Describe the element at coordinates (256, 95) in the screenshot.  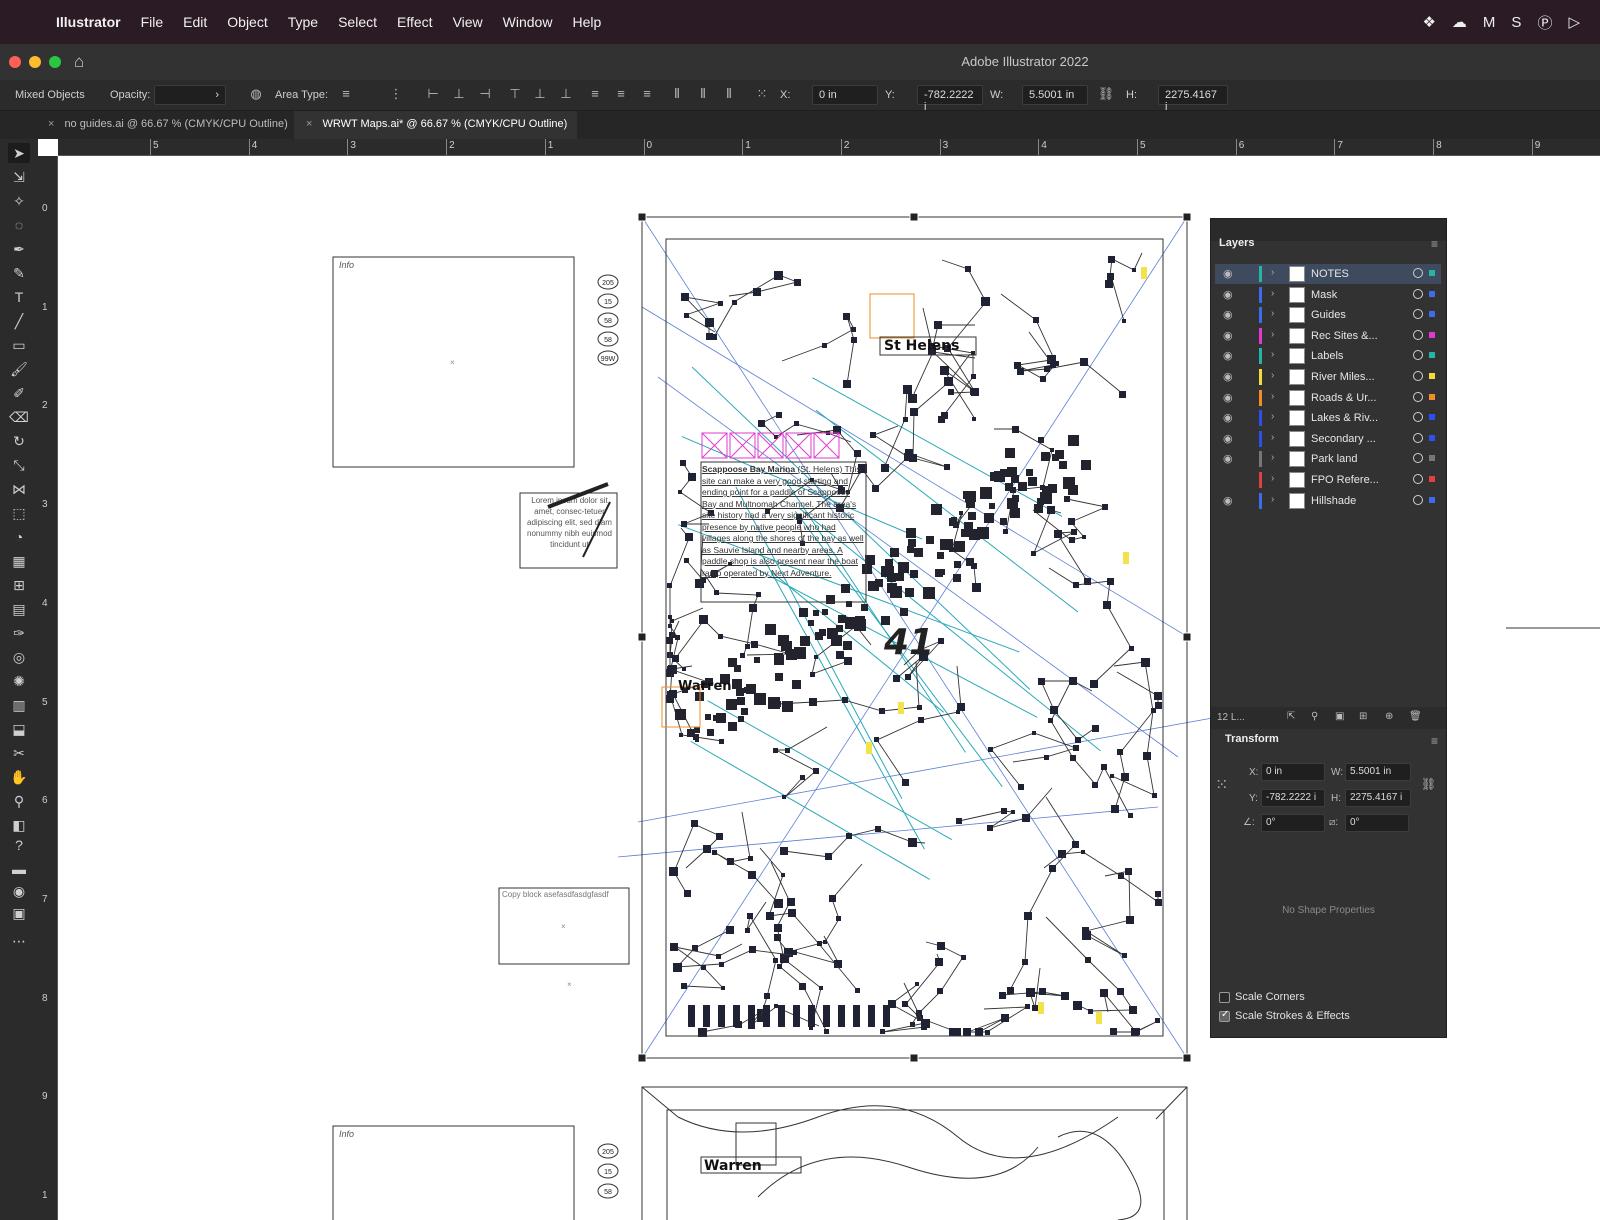
I see `recolor-icon: ◍` at that location.